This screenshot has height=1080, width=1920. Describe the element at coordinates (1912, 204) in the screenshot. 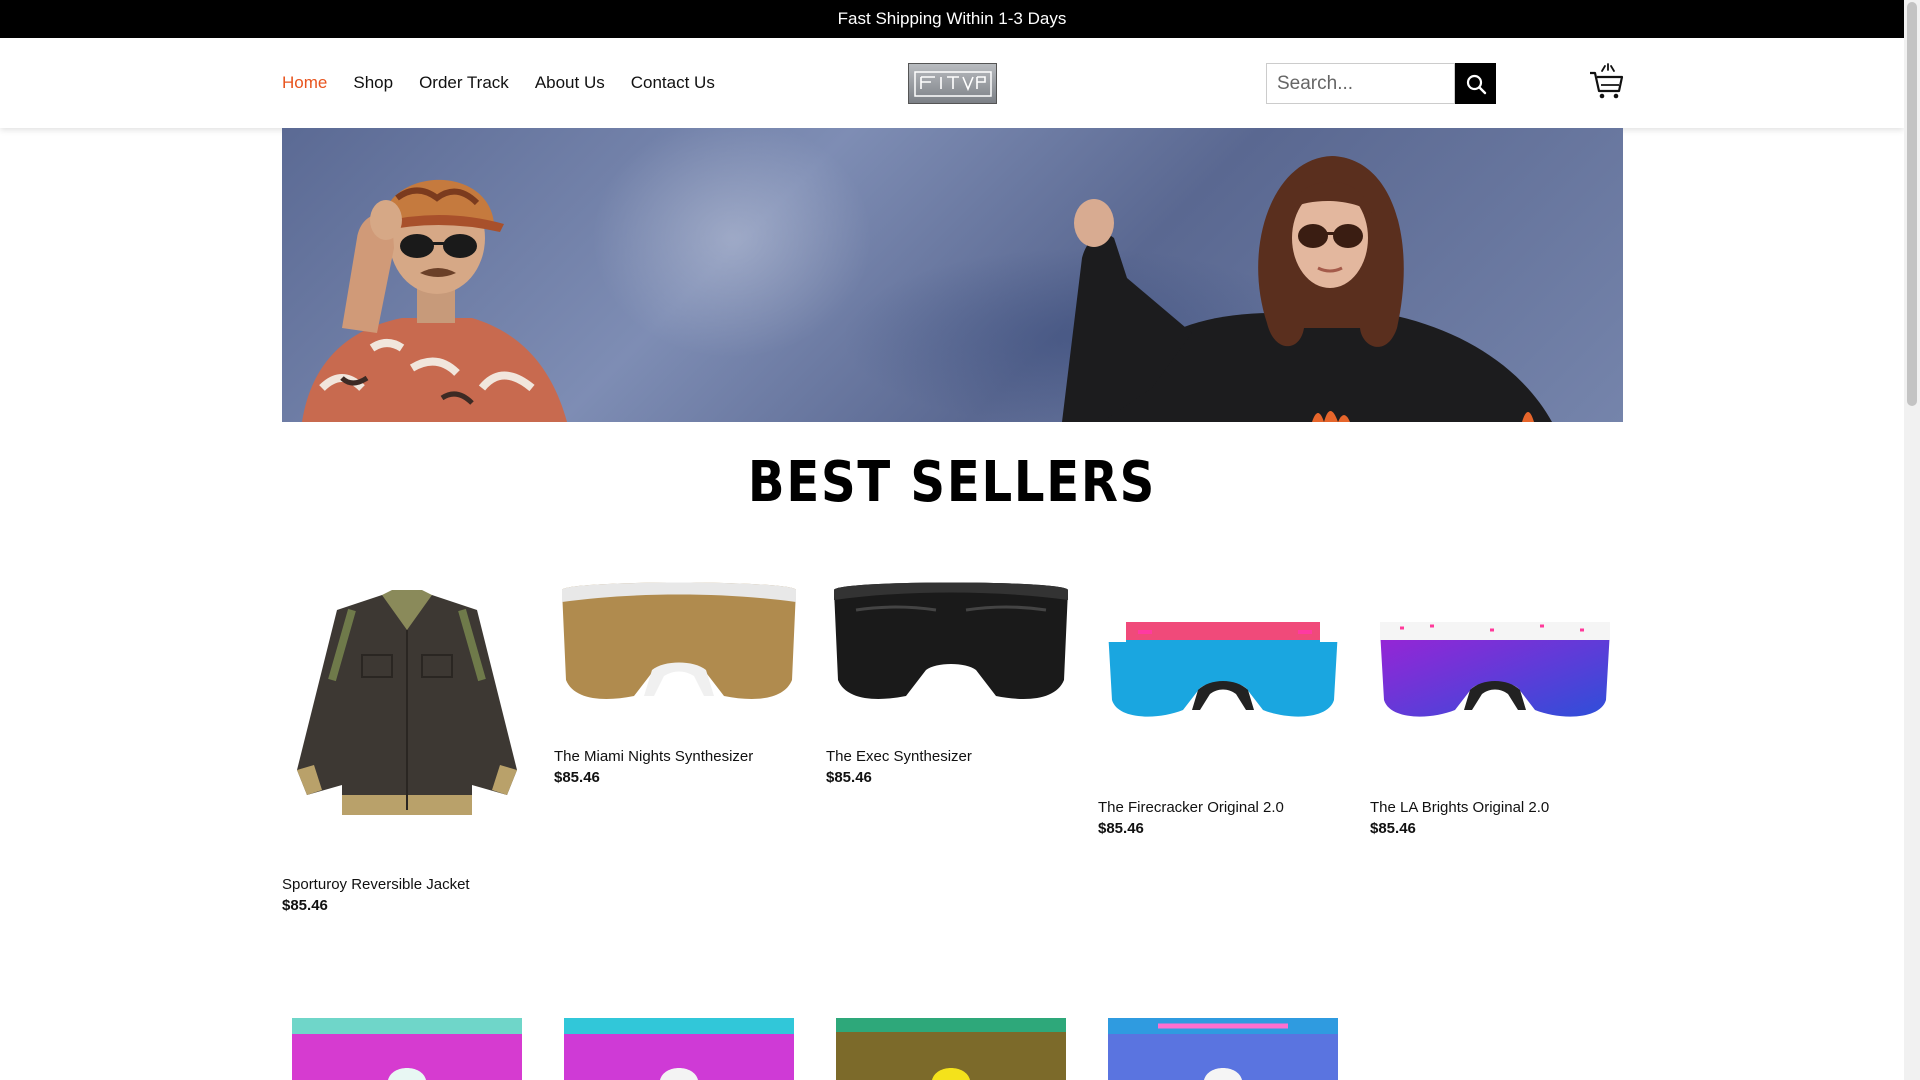

I see `scrollbar-thumb` at that location.